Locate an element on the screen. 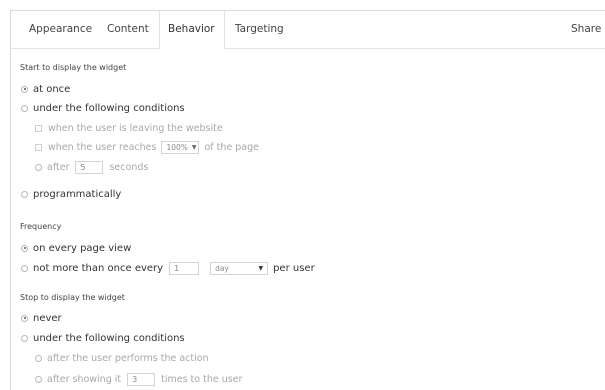  start-leaving-condition: when the user is leaving the website is located at coordinates (129, 128).